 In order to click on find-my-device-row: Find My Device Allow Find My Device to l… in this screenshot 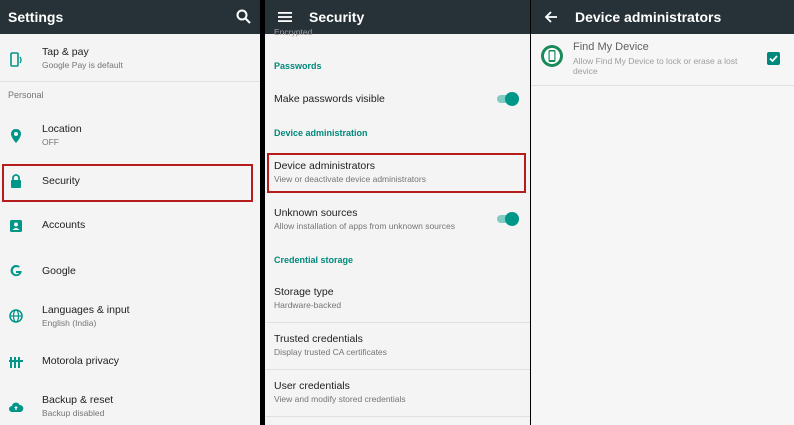, I will do `click(662, 61)`.